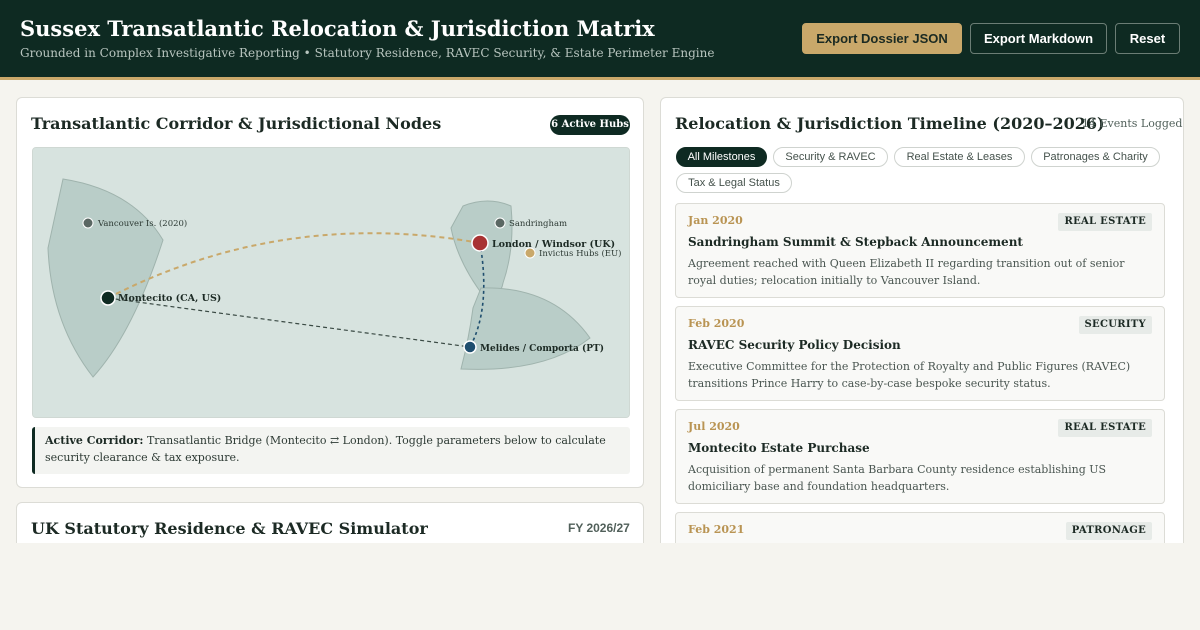 The height and width of the screenshot is (630, 1200). Describe the element at coordinates (1095, 157) in the screenshot. I see `filter-patronages-charity: Patronages & Charity` at that location.